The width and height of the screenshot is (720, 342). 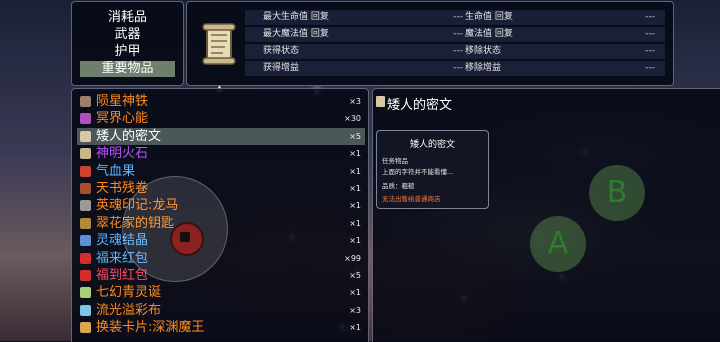 I want to click on tooltip-quality: 品质：粗糙, so click(x=398, y=186).